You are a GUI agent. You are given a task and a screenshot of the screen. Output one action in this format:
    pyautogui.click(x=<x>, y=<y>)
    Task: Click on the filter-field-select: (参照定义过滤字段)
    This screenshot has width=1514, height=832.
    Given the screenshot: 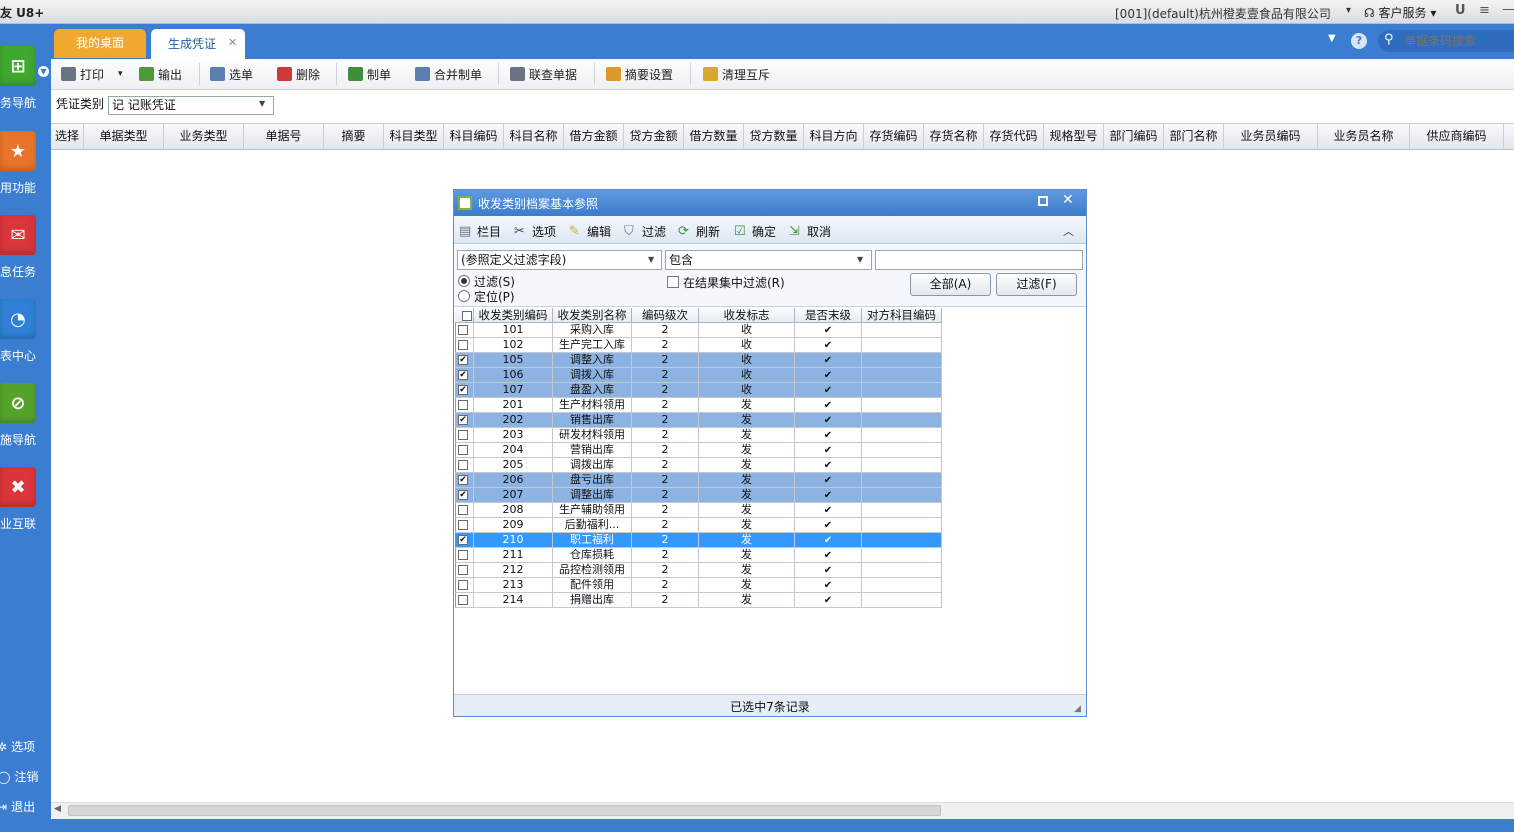 What is the action you would take?
    pyautogui.click(x=559, y=260)
    